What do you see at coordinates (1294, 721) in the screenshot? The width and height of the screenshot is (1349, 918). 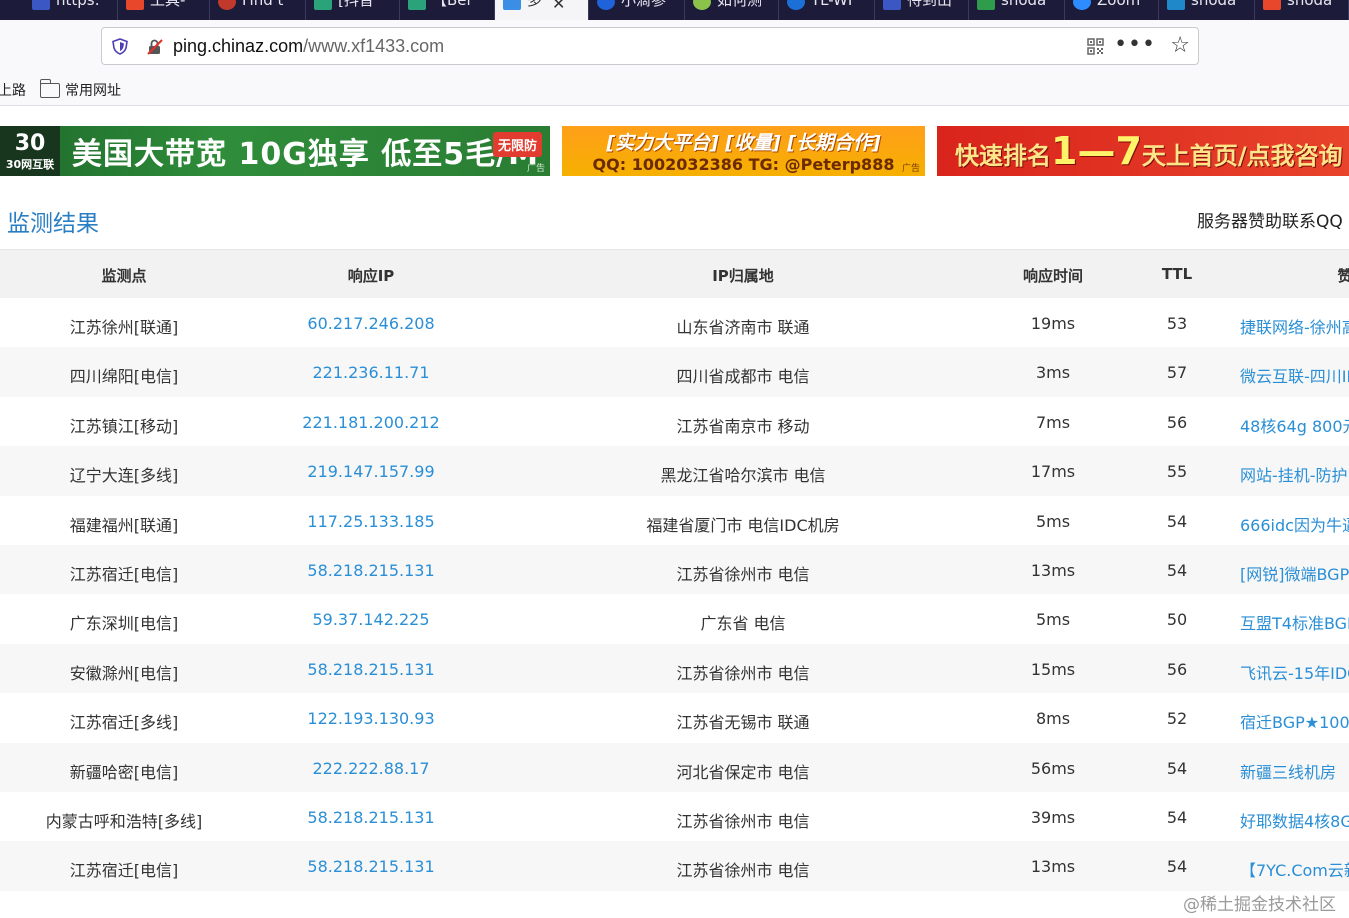 I see `cell-sponsor-link: 宿迁BGP★100G` at bounding box center [1294, 721].